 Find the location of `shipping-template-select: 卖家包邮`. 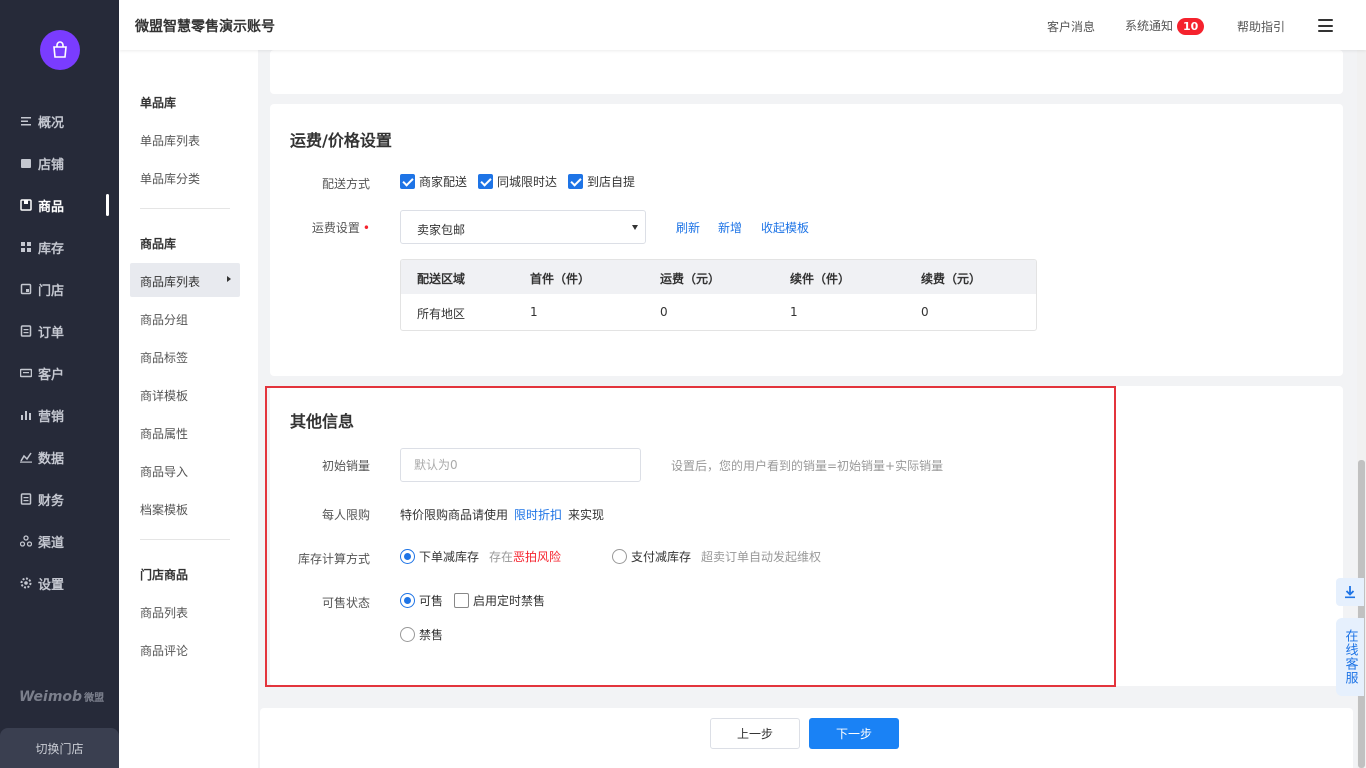

shipping-template-select: 卖家包邮 is located at coordinates (523, 227).